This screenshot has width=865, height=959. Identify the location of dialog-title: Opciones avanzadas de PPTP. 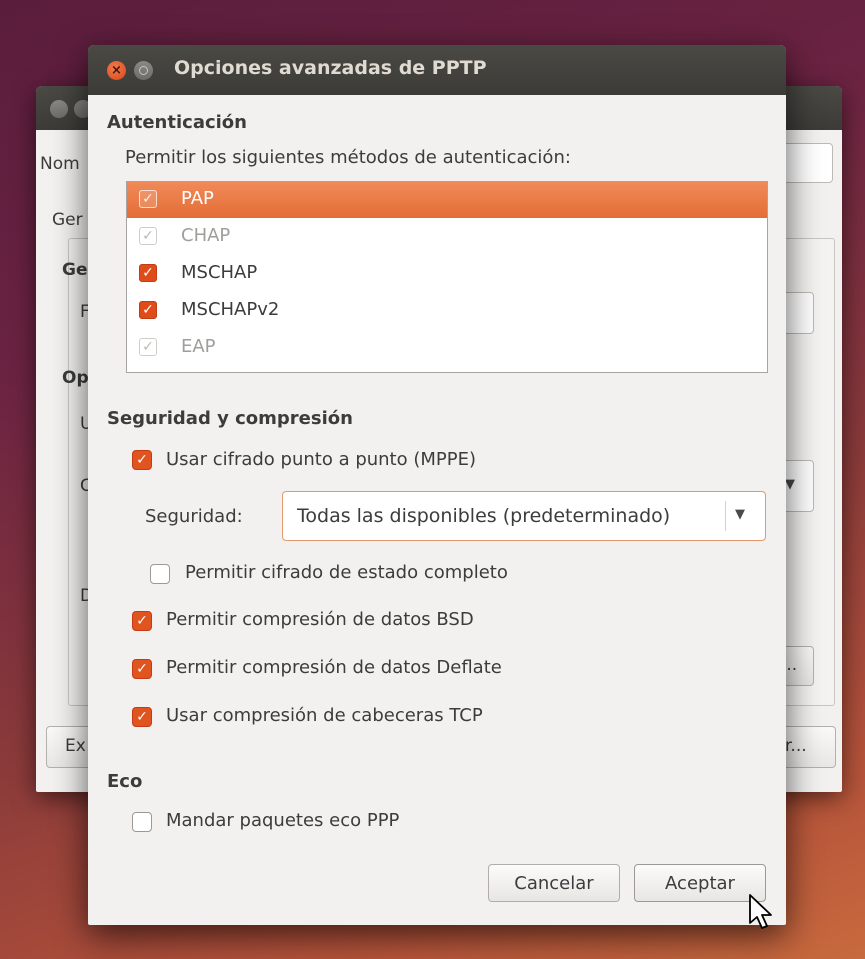
(330, 68).